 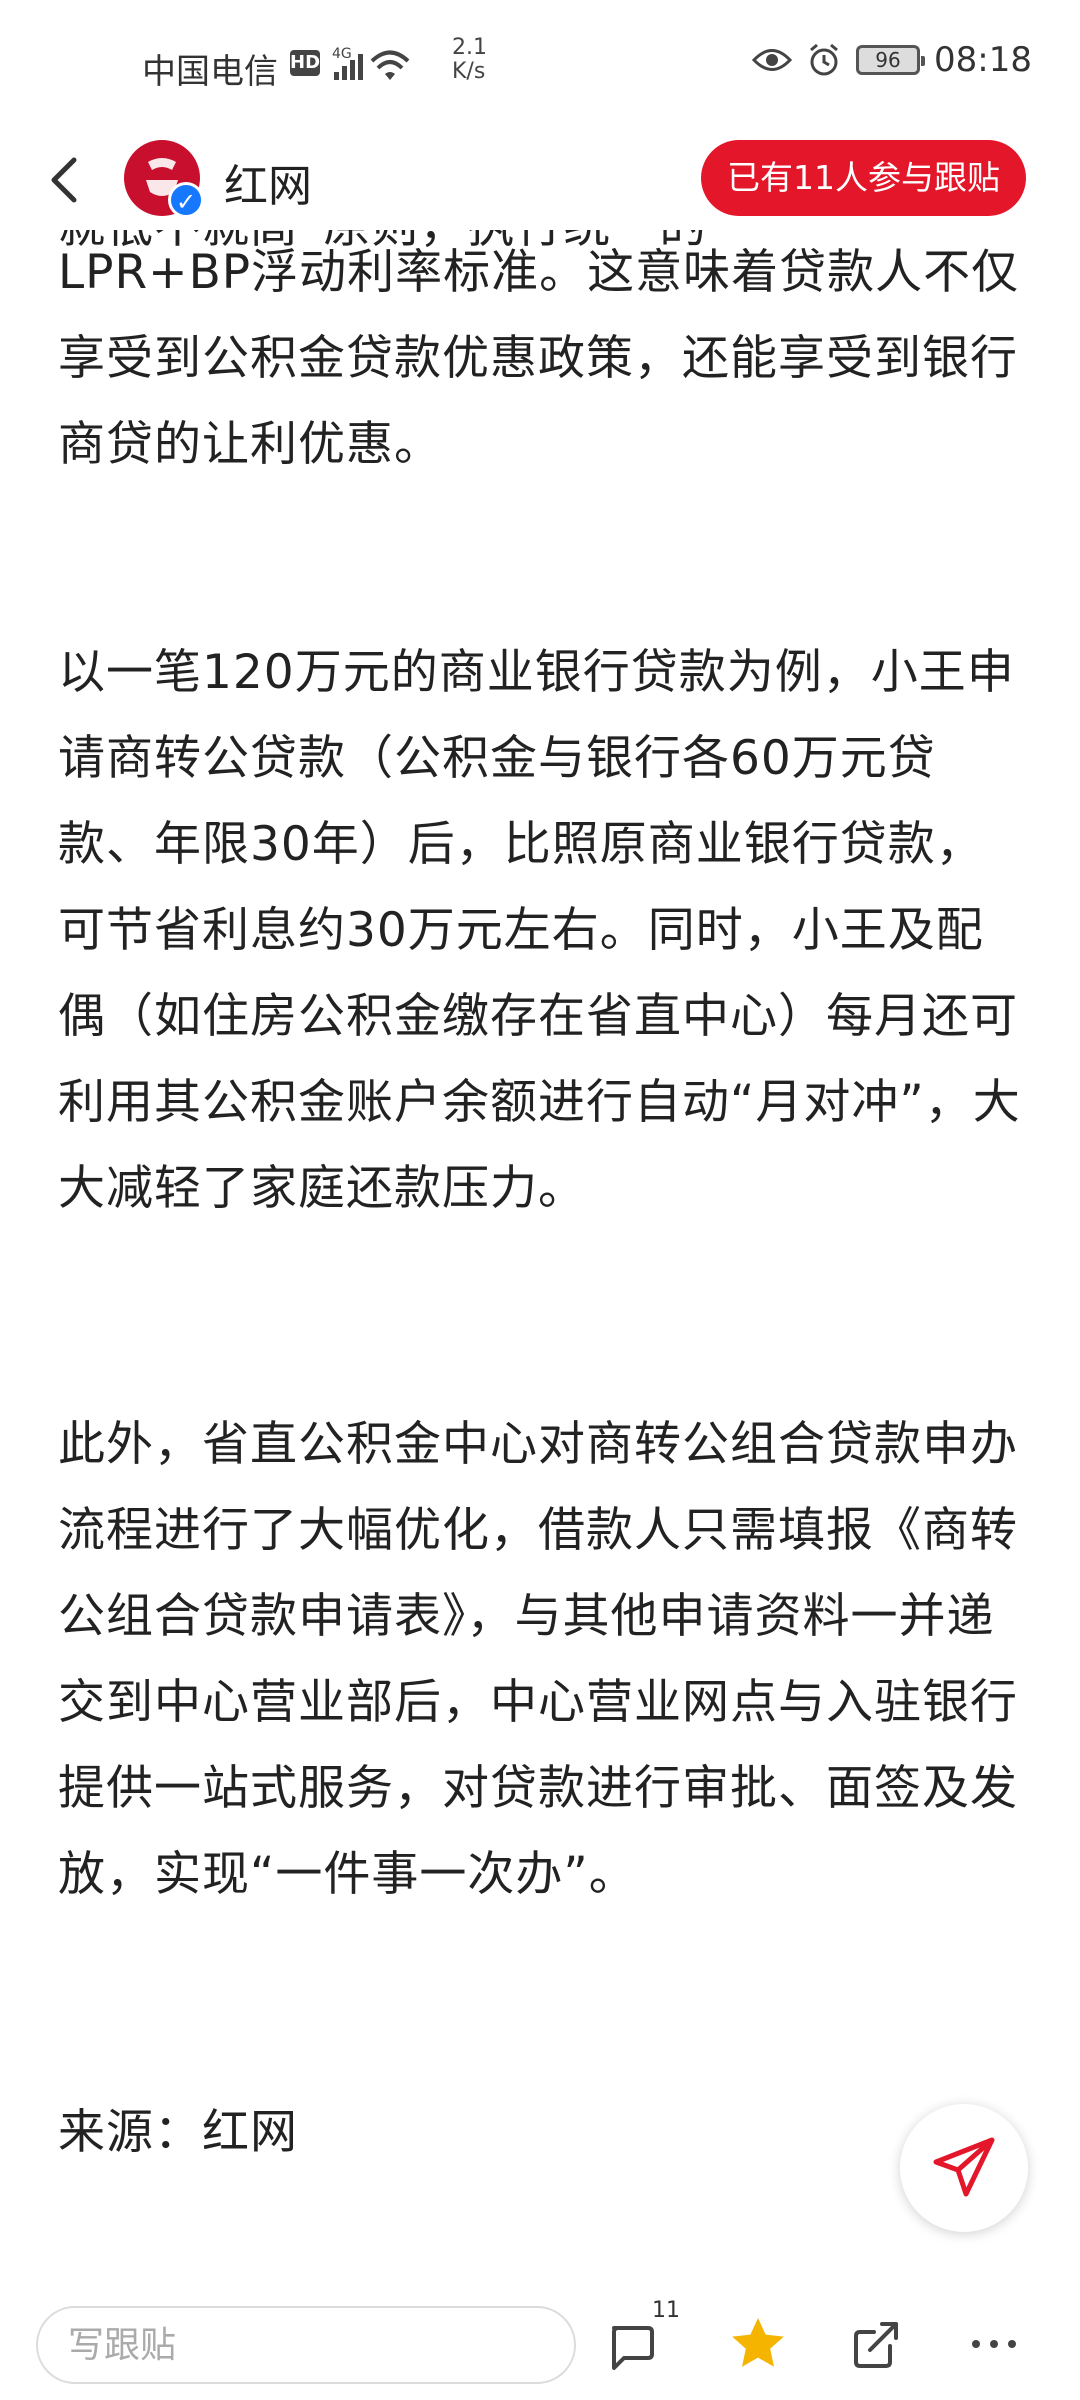 I want to click on carrier-label: 中国电信, so click(x=210, y=72).